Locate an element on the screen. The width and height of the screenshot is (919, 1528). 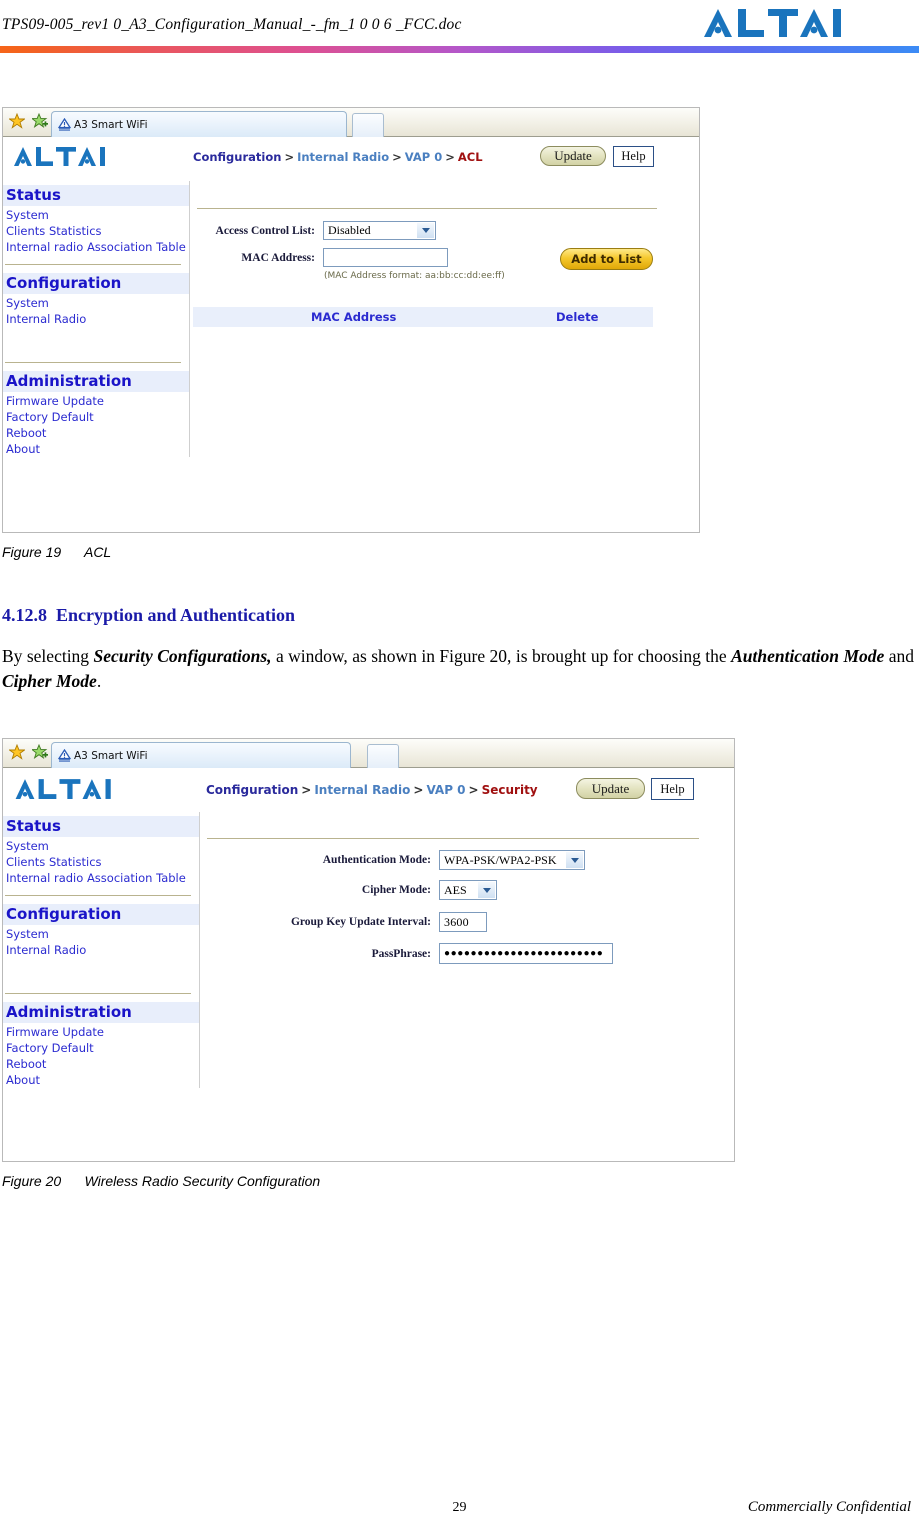
breadcrumb-root-1: Configuration is located at coordinates (237, 157).